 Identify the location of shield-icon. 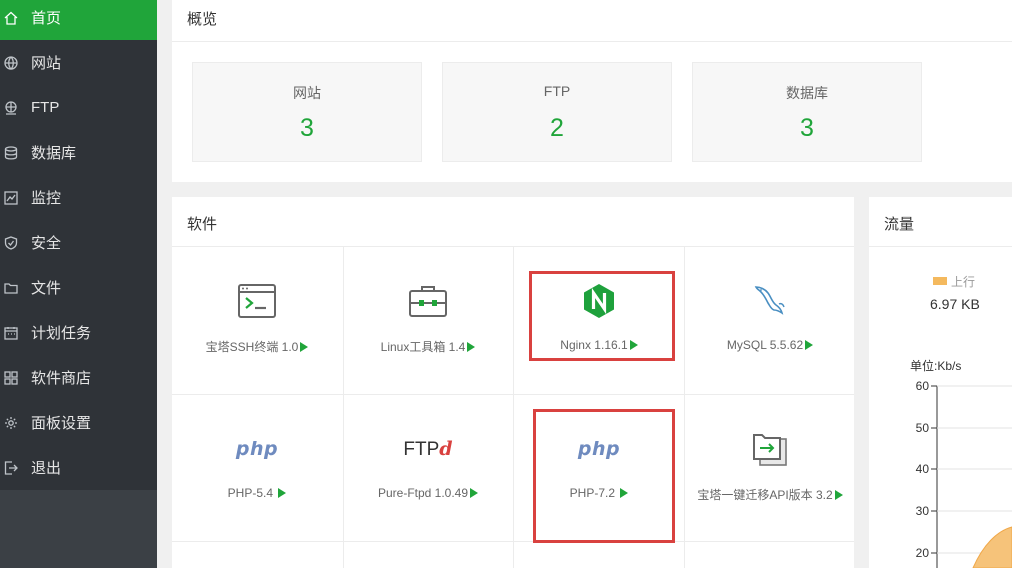
(11, 242).